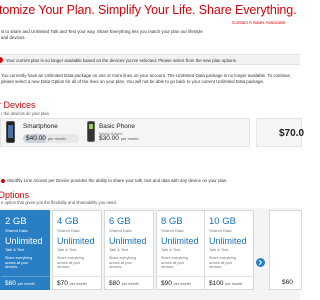  Describe the element at coordinates (25, 113) in the screenshot. I see `devices-section-subtitle: r the devices on your plan` at that location.